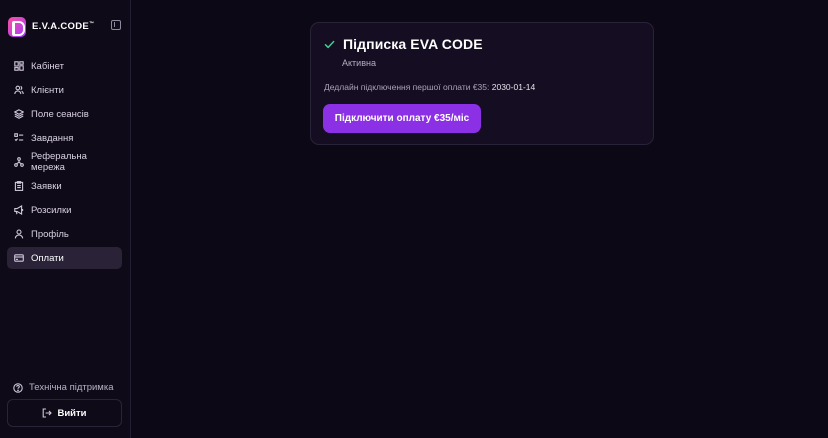 This screenshot has height=438, width=828. Describe the element at coordinates (359, 63) in the screenshot. I see `subscription-status: Активна` at that location.